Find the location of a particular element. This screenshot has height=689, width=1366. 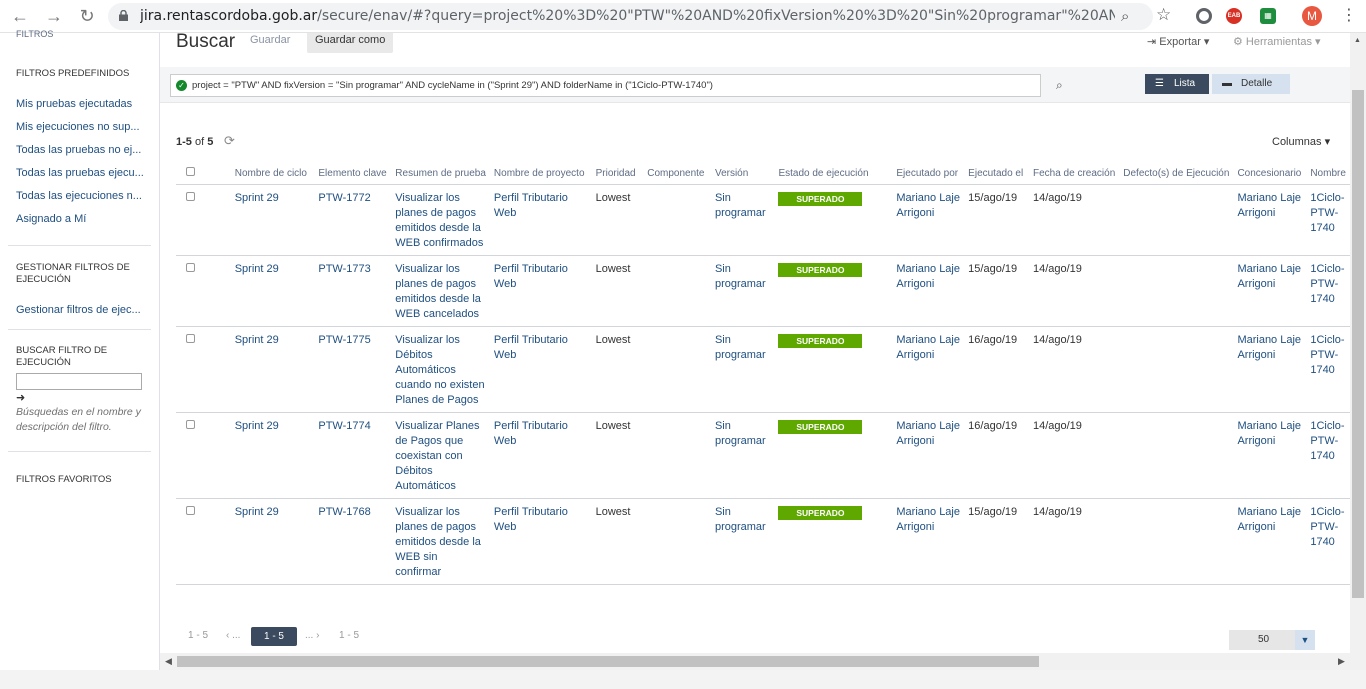

column-header: Versión is located at coordinates (742, 174).